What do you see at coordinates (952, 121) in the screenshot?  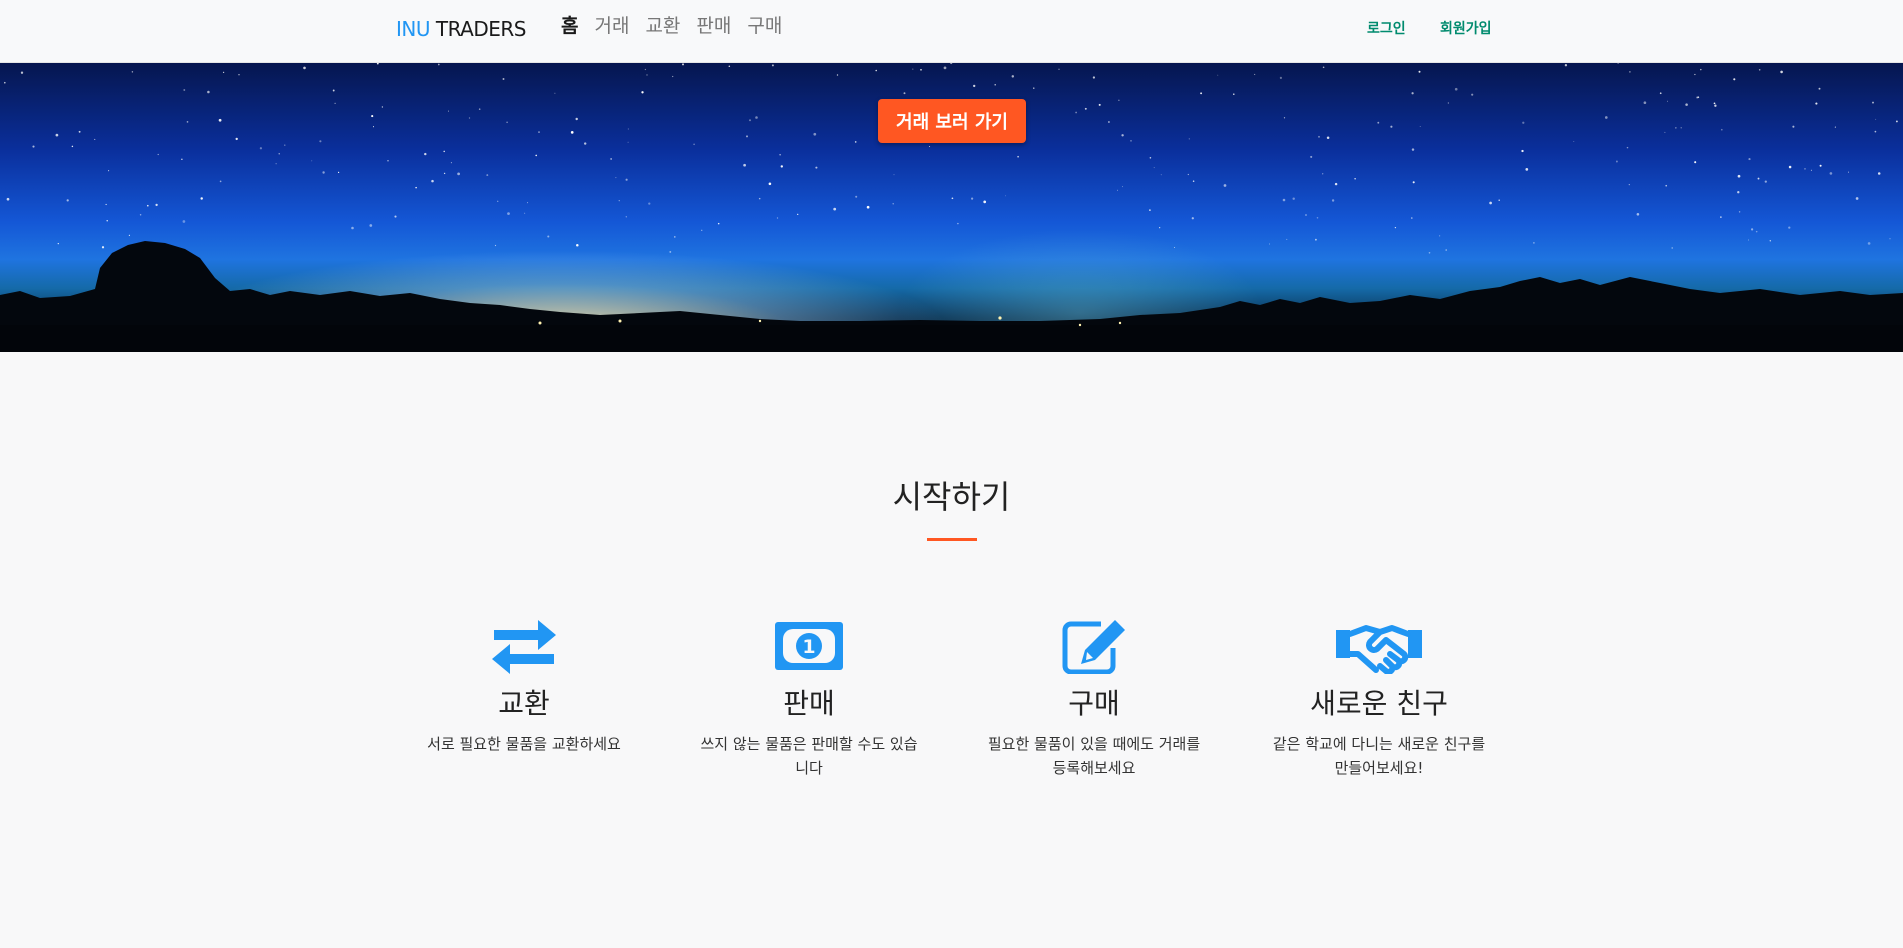 I see `go-to-trades-button: 거래 보러 가기` at bounding box center [952, 121].